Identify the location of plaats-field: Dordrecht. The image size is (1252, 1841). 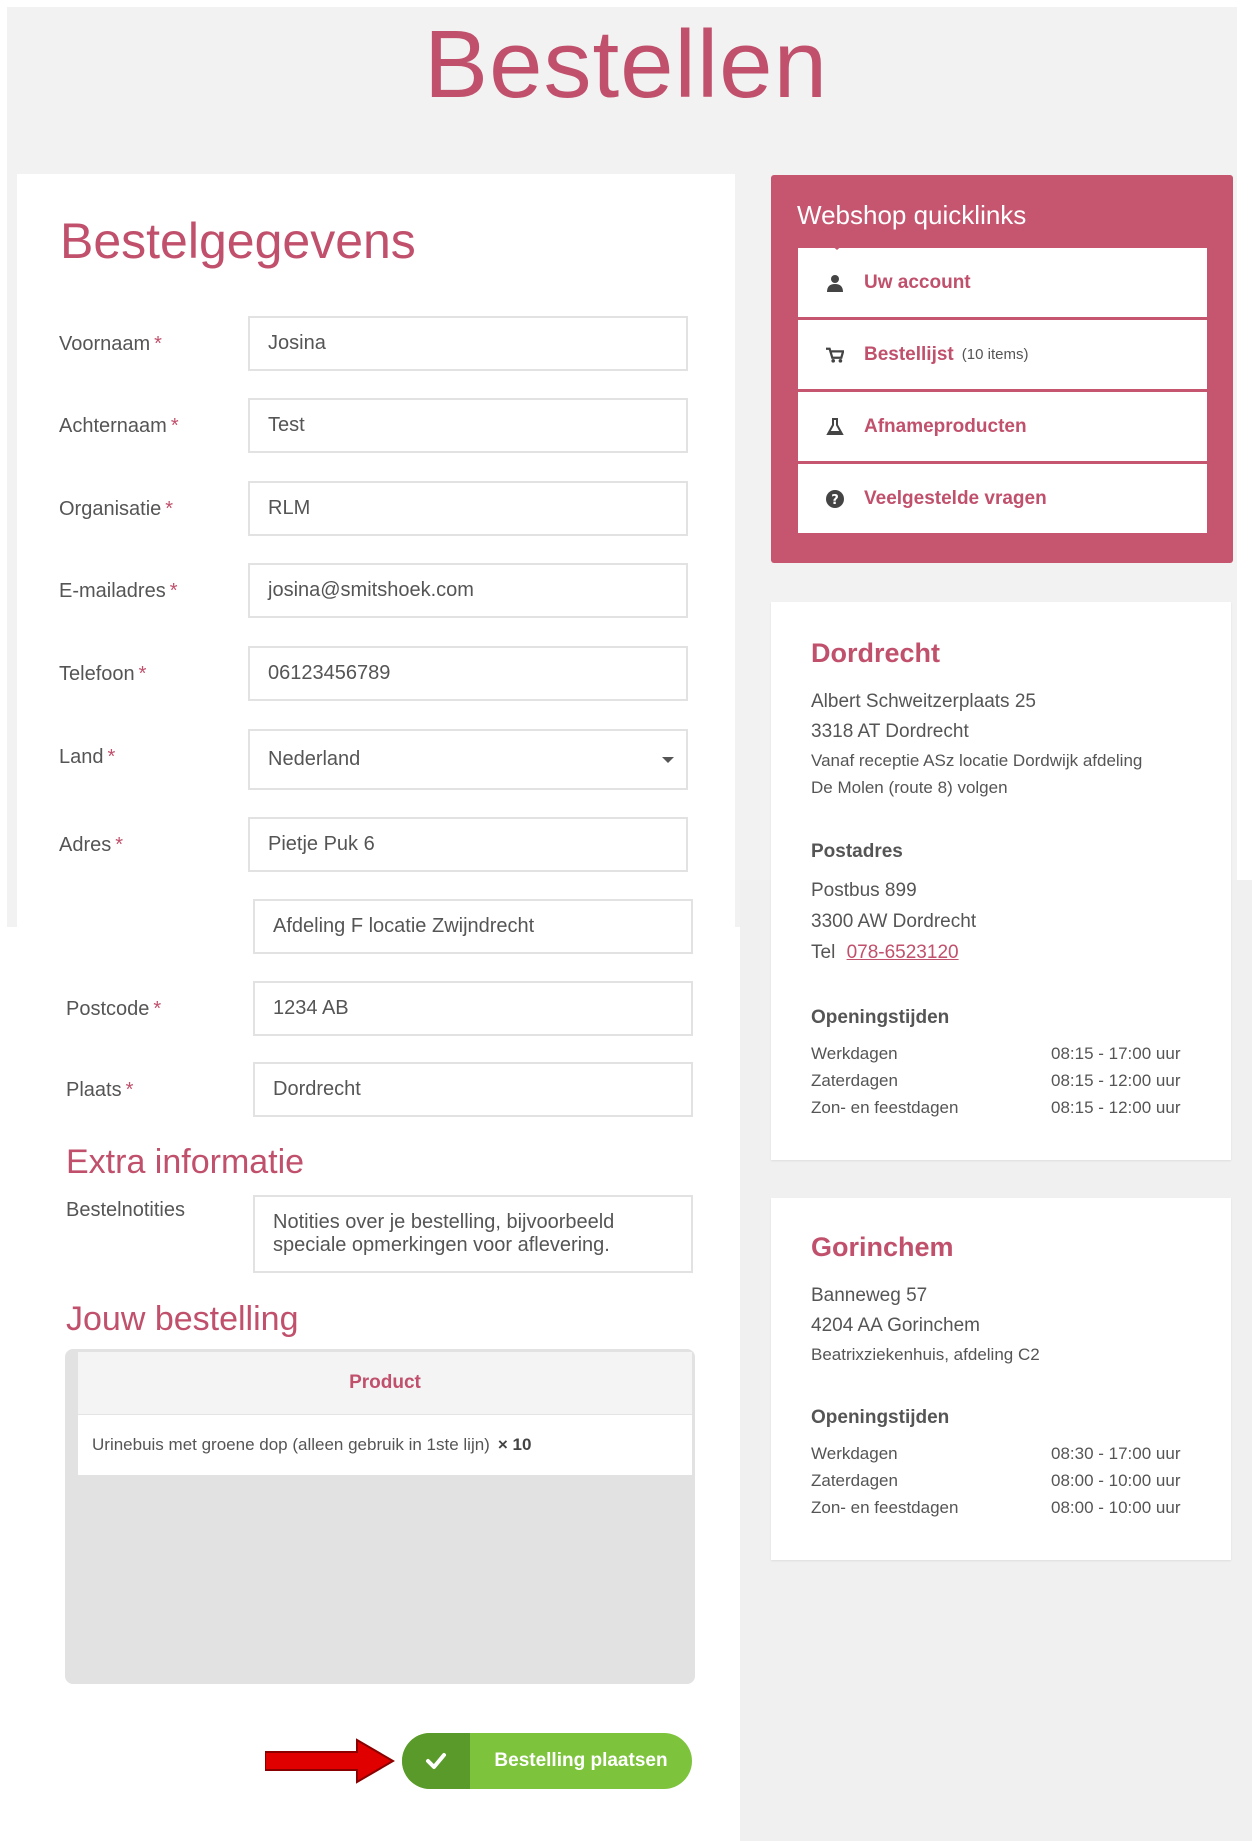
(473, 1089).